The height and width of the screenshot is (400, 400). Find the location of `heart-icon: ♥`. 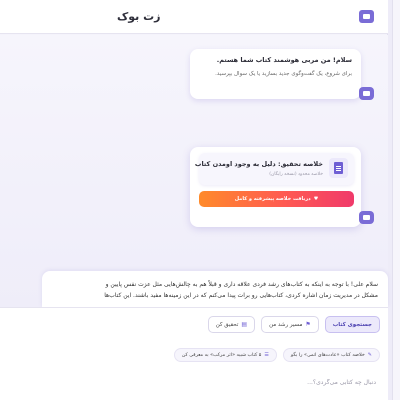

heart-icon: ♥ is located at coordinates (316, 199).